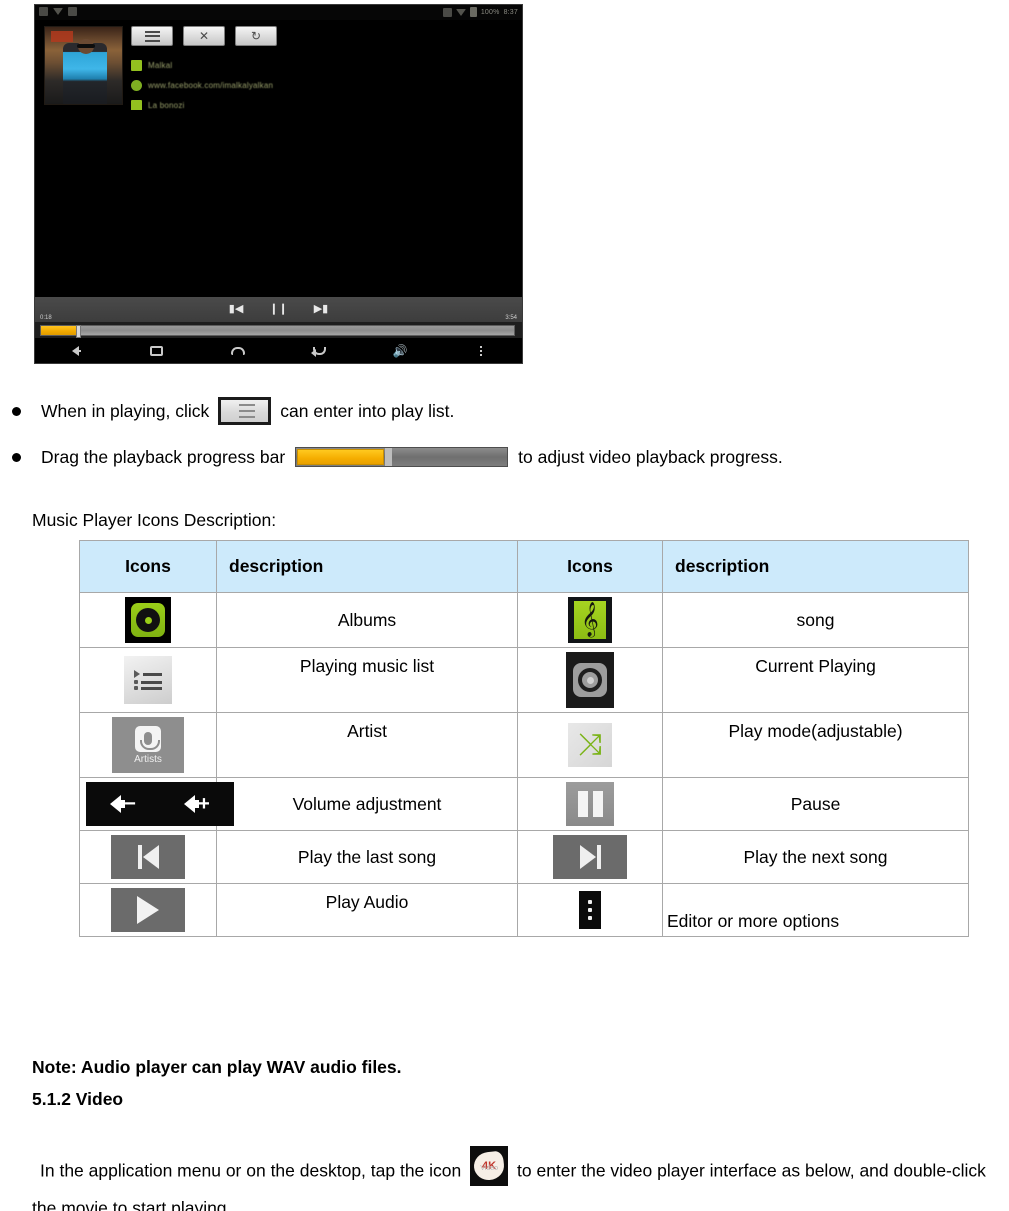  I want to click on status-bar-battery-percent: 100%, so click(490, 12).